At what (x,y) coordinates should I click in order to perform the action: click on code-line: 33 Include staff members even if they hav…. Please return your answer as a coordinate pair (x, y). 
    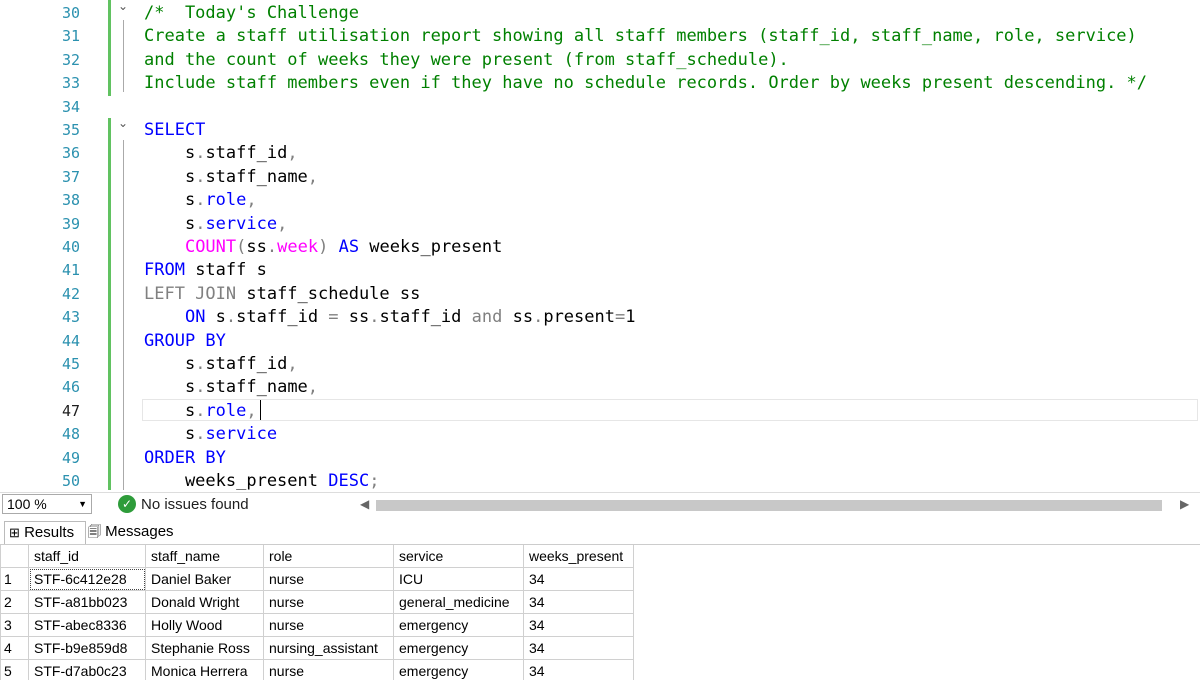
    Looking at the image, I should click on (600, 83).